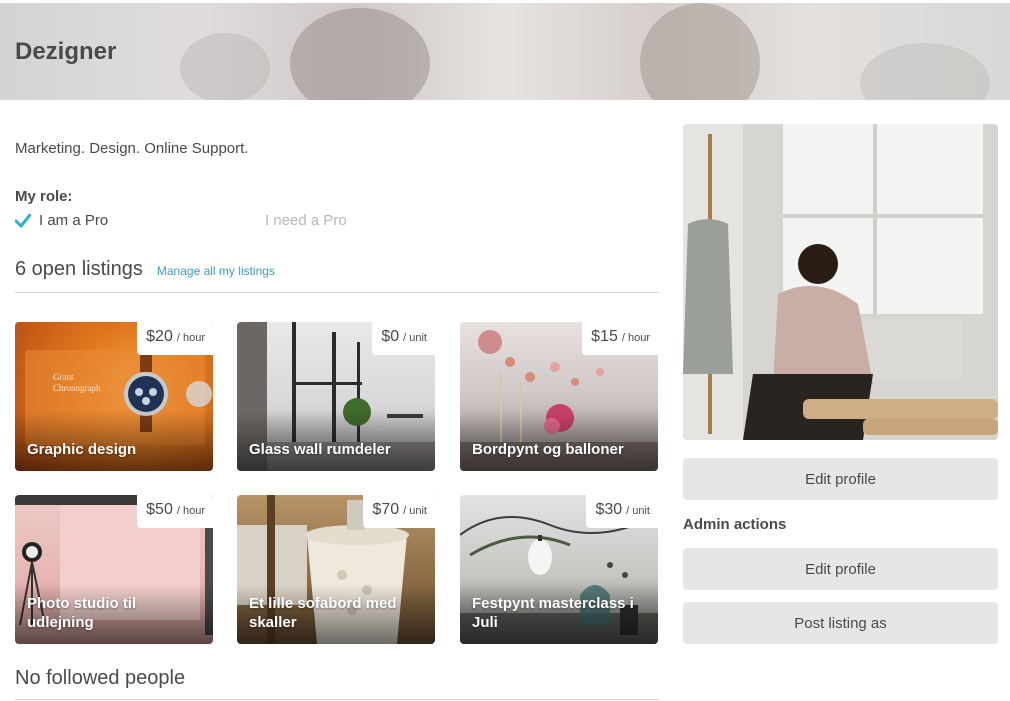 This screenshot has height=701, width=1010. I want to click on profile-photo, so click(840, 282).